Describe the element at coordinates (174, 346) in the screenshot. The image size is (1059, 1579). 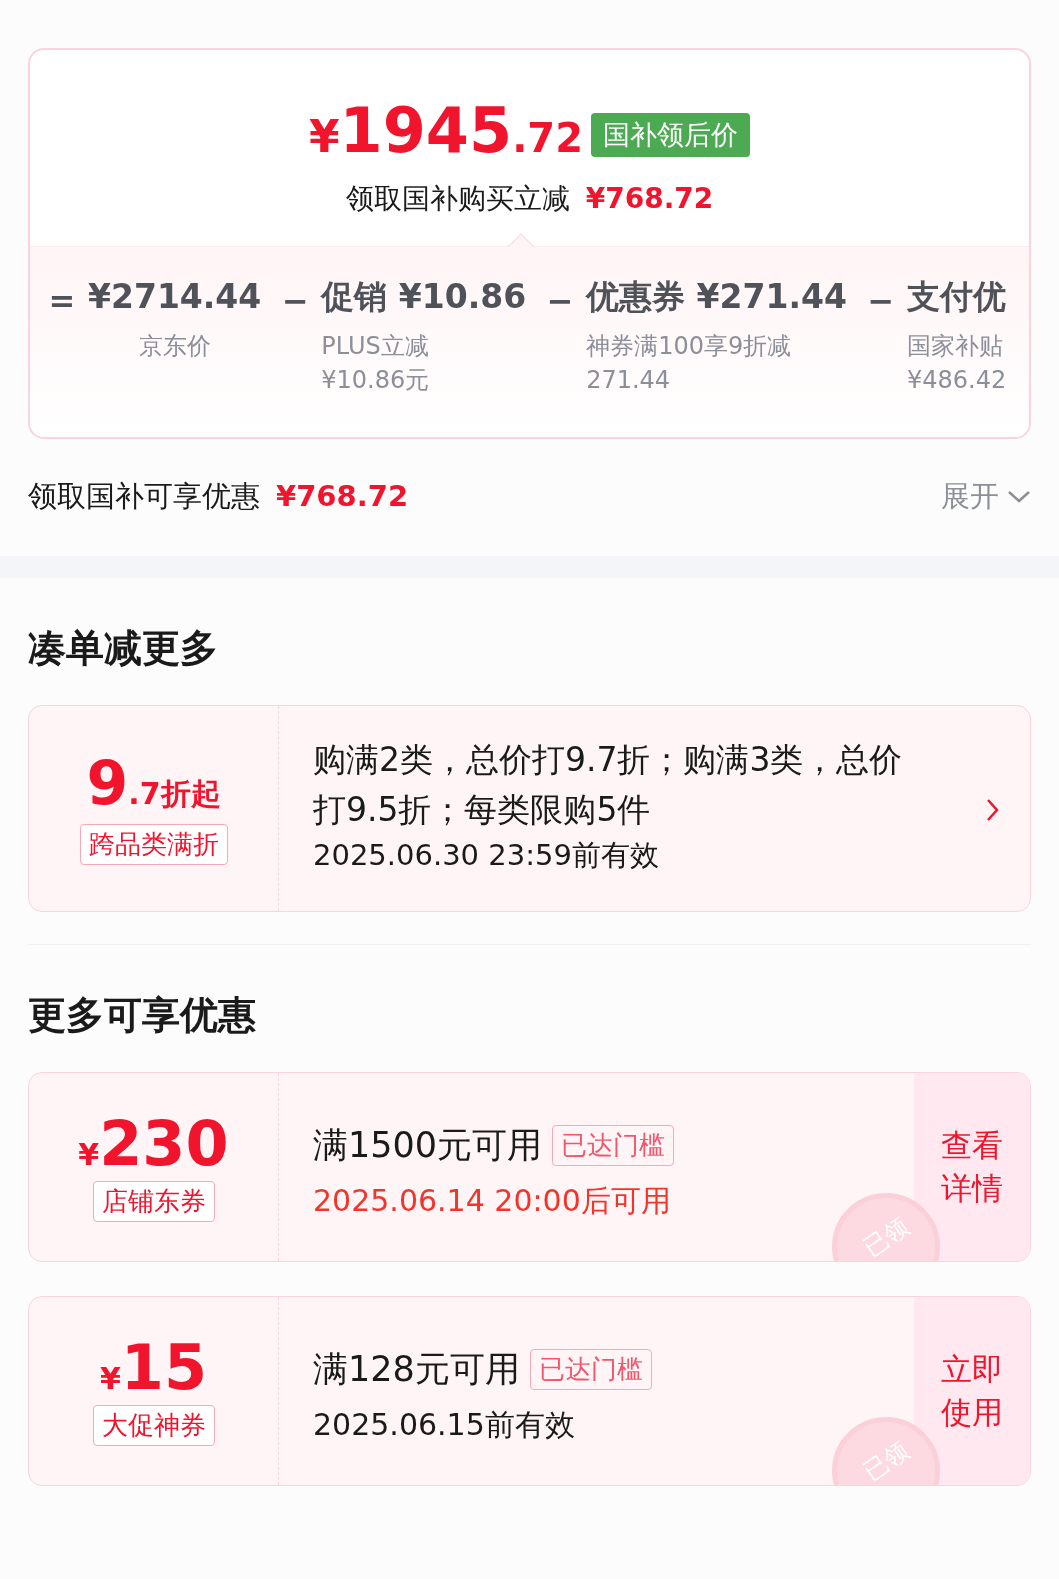
I see `breakdown-note: 京东价` at that location.